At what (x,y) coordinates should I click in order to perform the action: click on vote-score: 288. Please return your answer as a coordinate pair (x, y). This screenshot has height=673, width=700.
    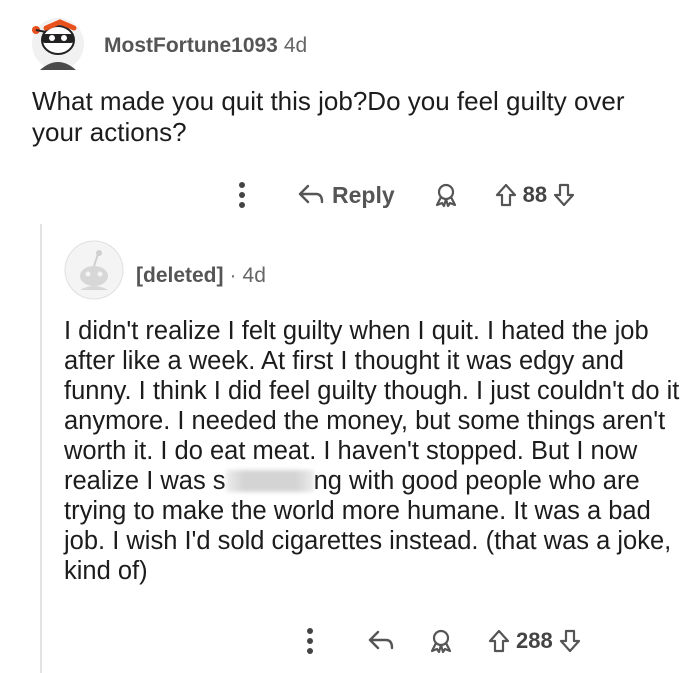
    Looking at the image, I should click on (534, 640).